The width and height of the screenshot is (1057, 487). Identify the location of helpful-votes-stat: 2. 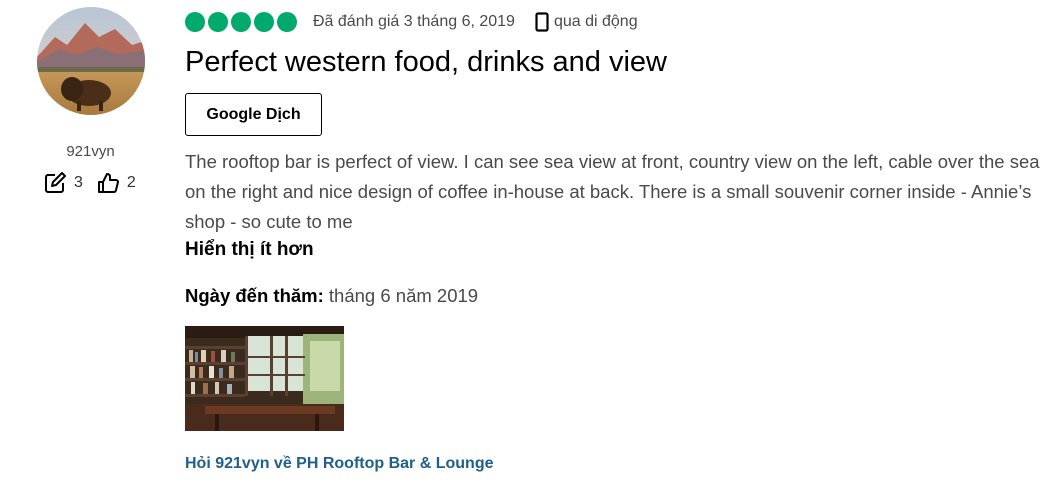
(116, 183).